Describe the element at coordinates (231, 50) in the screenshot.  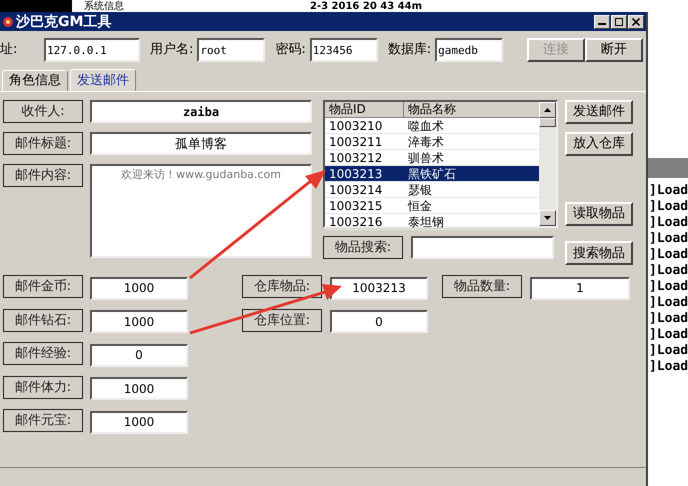
I see `input-field: root` at that location.